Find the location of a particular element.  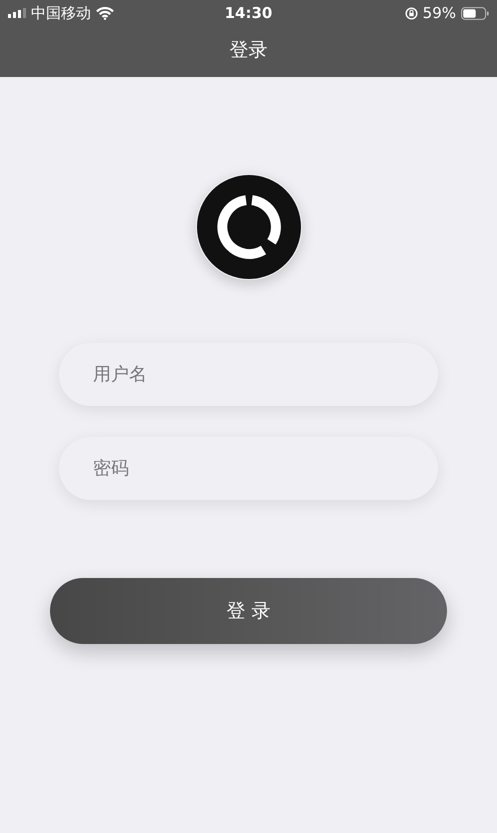

logo-icon is located at coordinates (249, 227).